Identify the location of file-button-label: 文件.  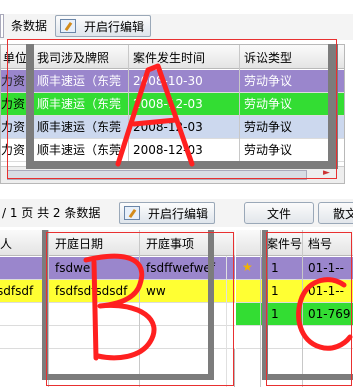
(278, 213).